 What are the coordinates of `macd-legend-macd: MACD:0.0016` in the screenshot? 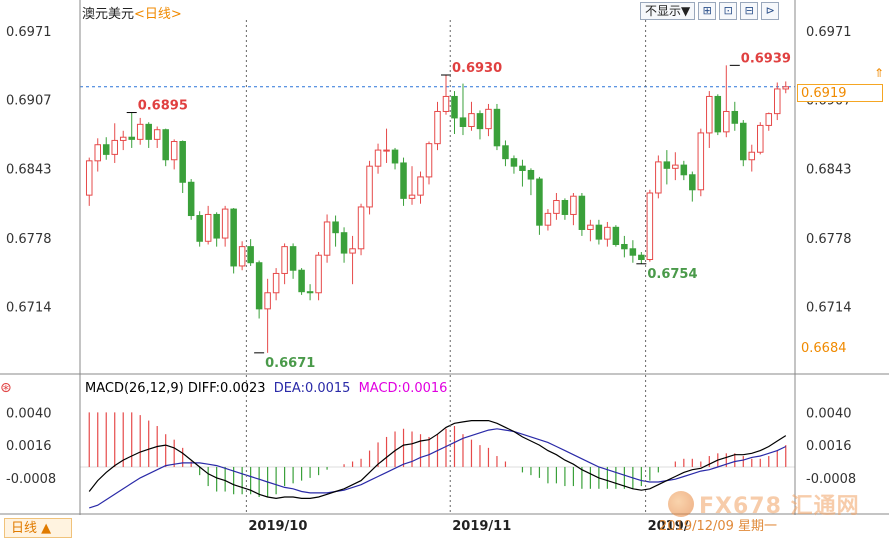 It's located at (403, 388).